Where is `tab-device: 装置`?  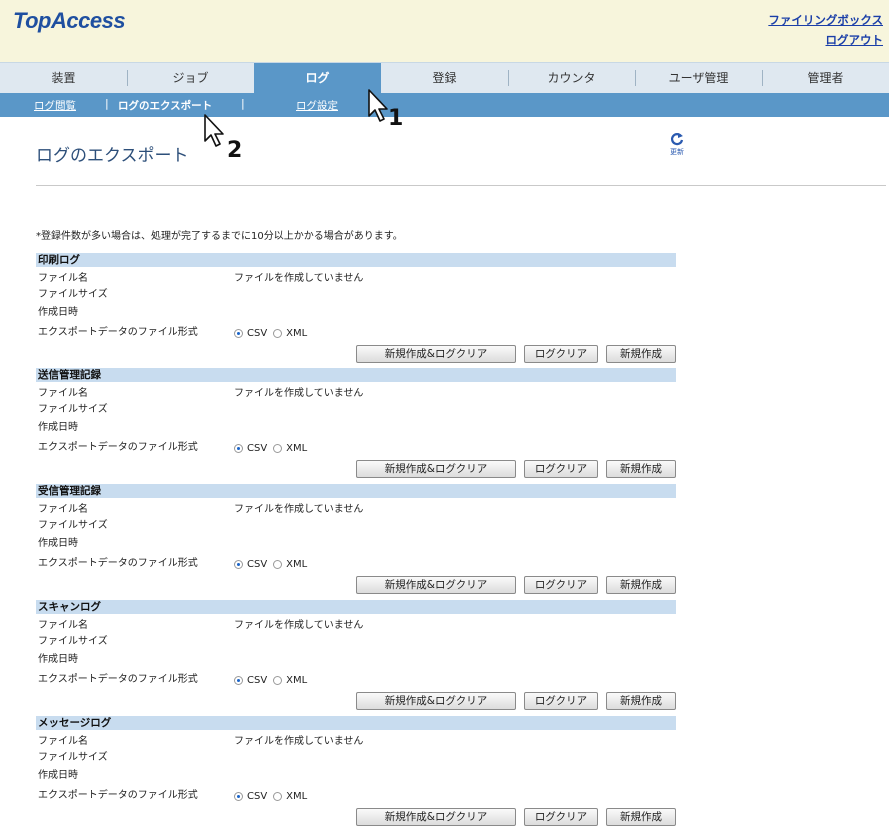 tab-device: 装置 is located at coordinates (63, 78).